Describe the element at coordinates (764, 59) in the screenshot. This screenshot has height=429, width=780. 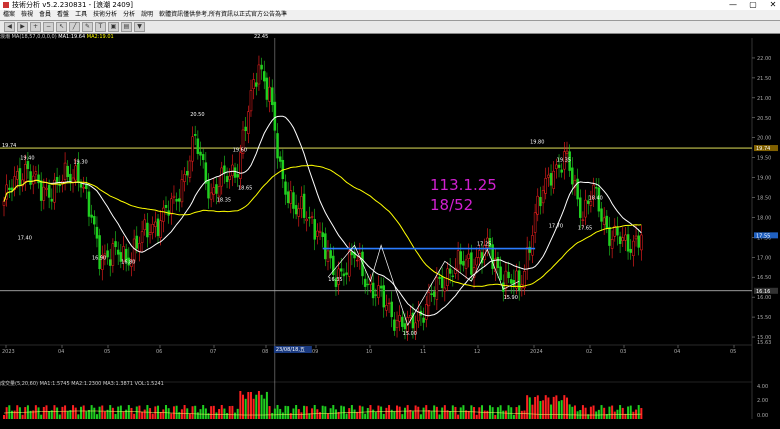
I see `y-tick-label: 22.00` at that location.